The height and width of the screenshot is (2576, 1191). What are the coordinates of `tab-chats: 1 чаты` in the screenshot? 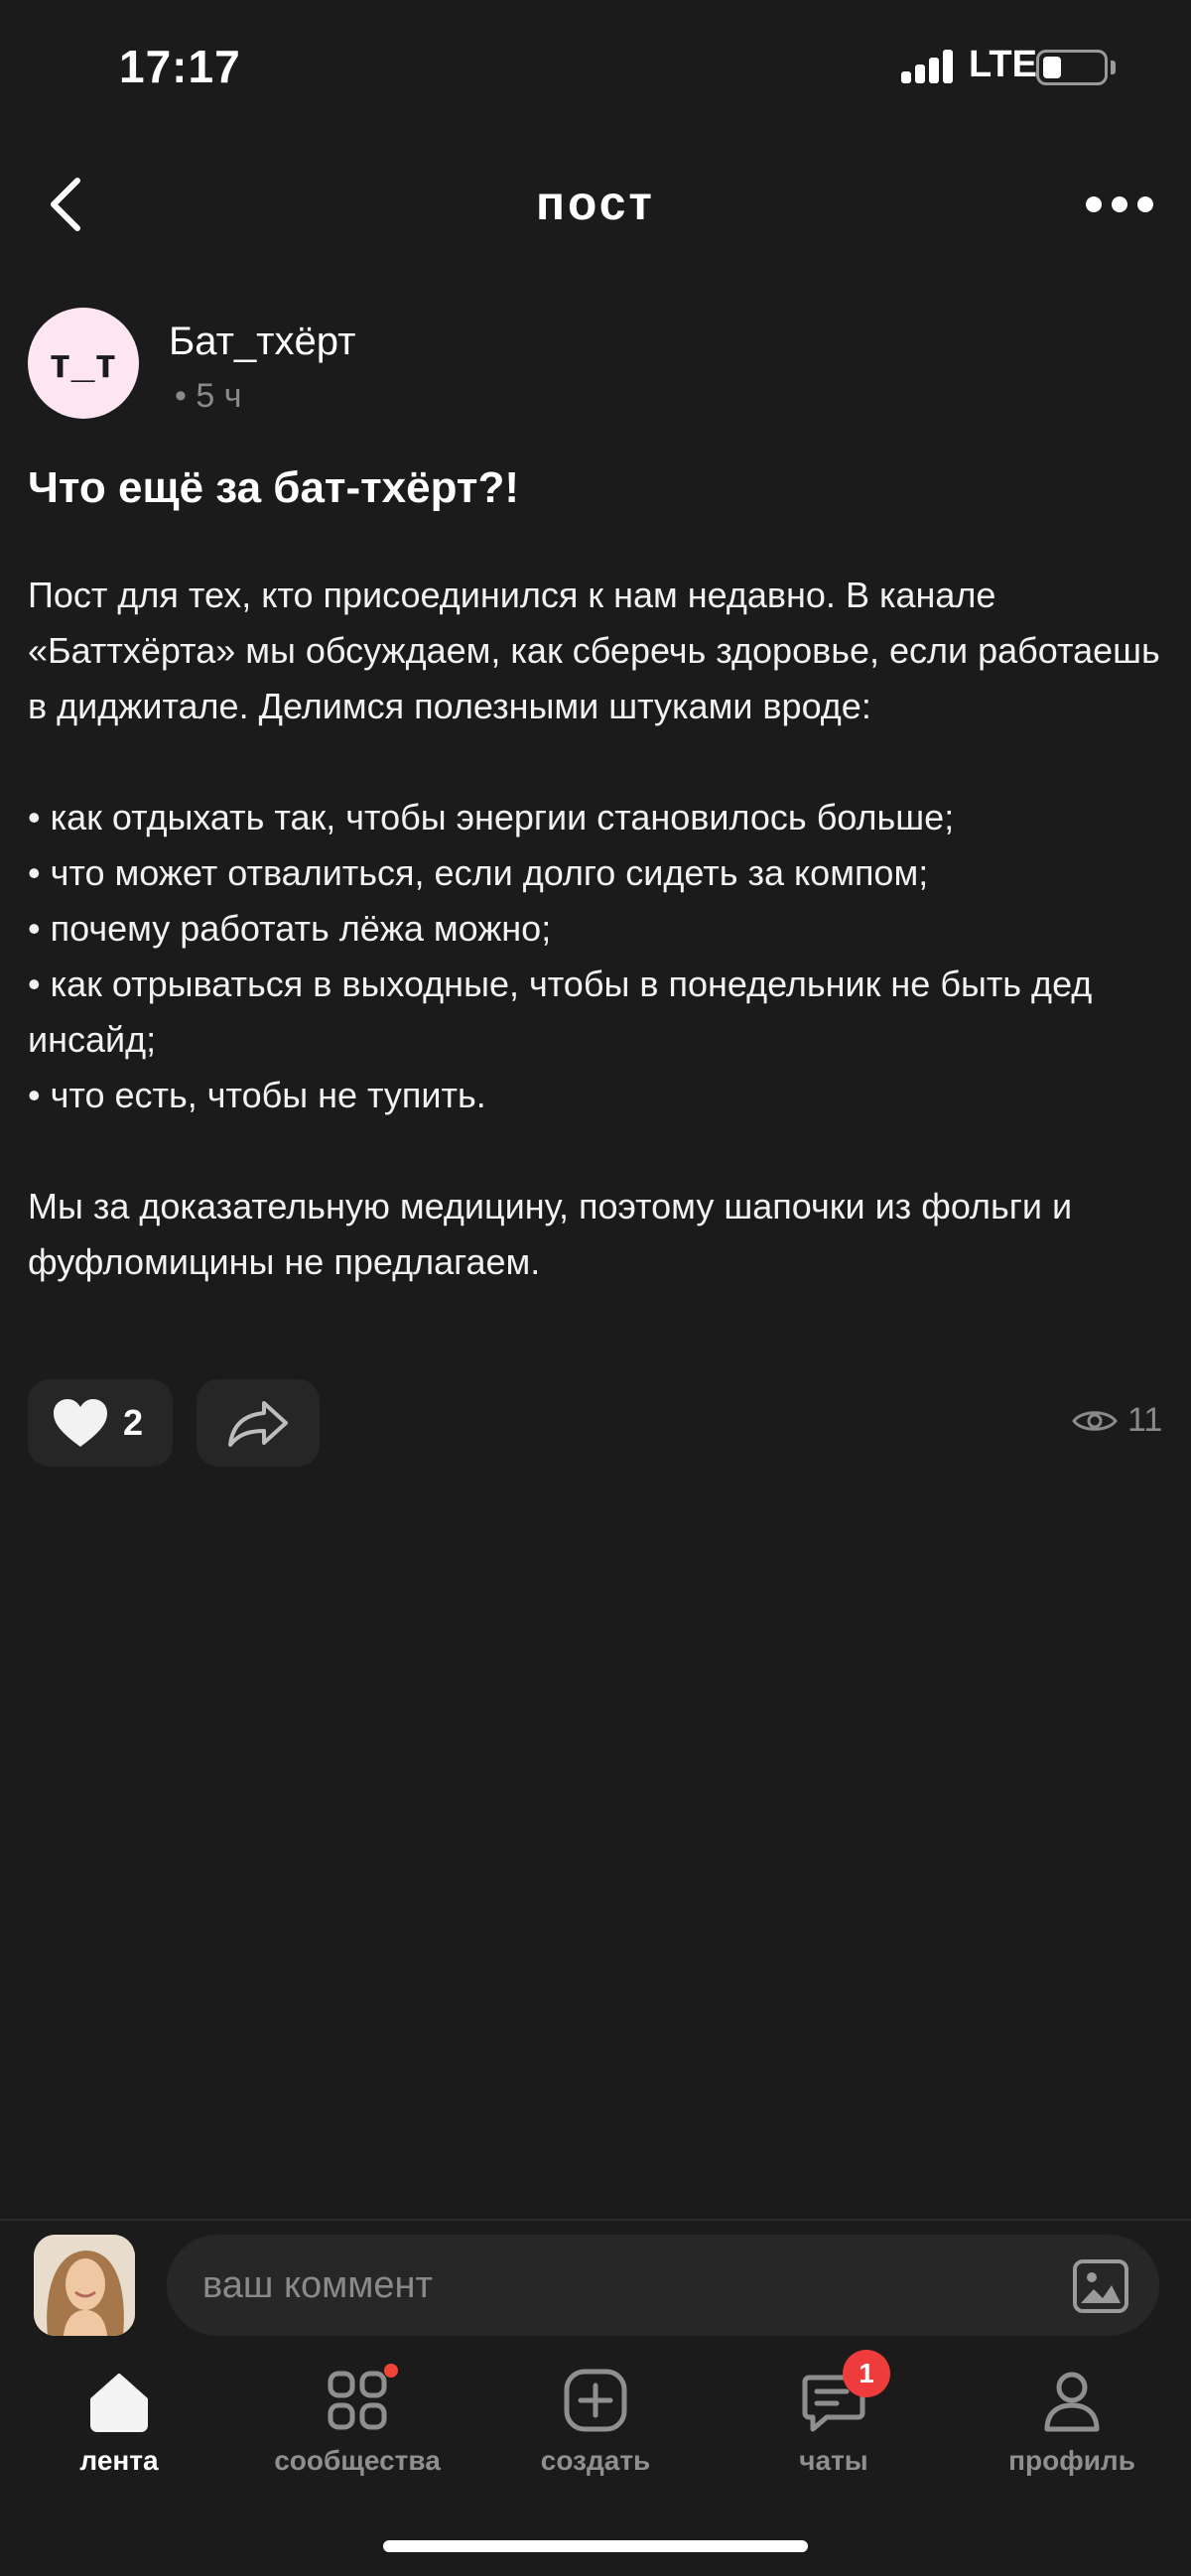 It's located at (834, 2422).